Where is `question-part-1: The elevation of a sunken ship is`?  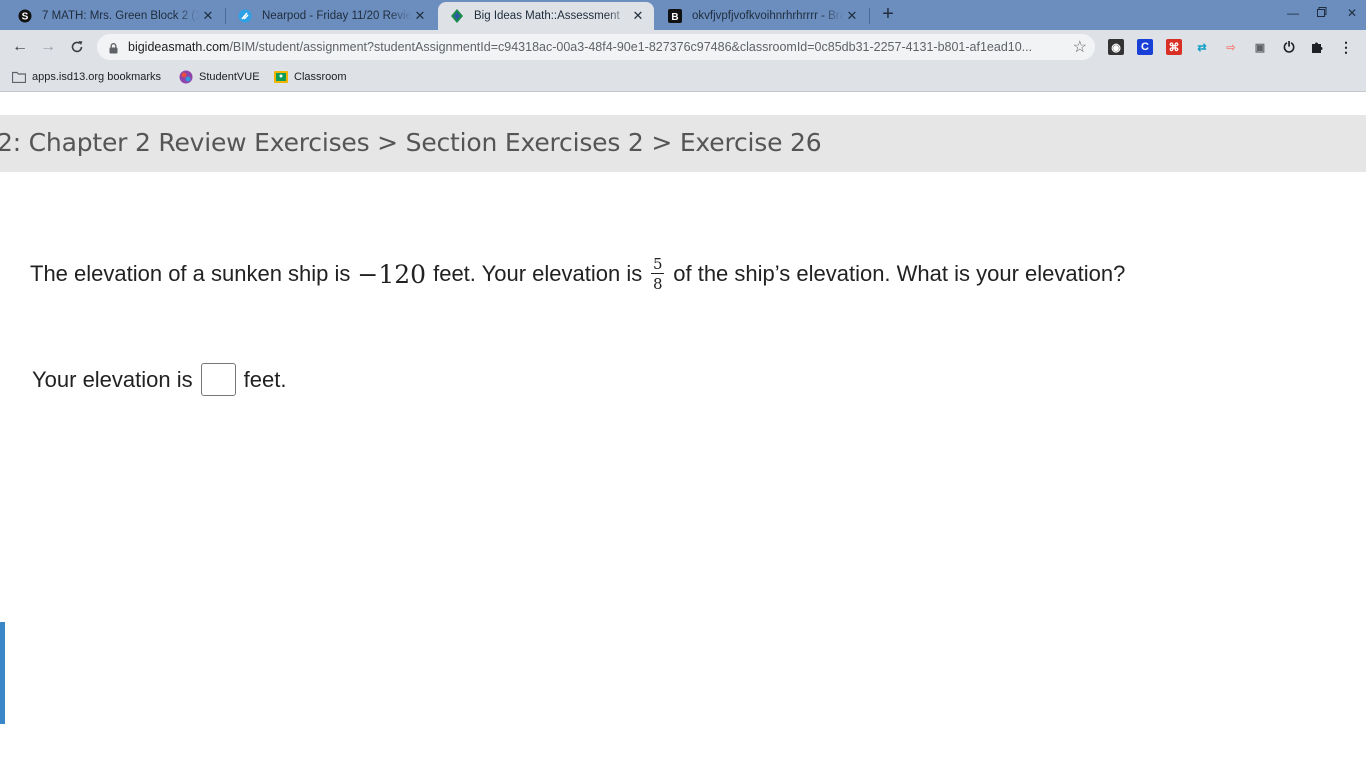
question-part-1: The elevation of a sunken ship is is located at coordinates (190, 273).